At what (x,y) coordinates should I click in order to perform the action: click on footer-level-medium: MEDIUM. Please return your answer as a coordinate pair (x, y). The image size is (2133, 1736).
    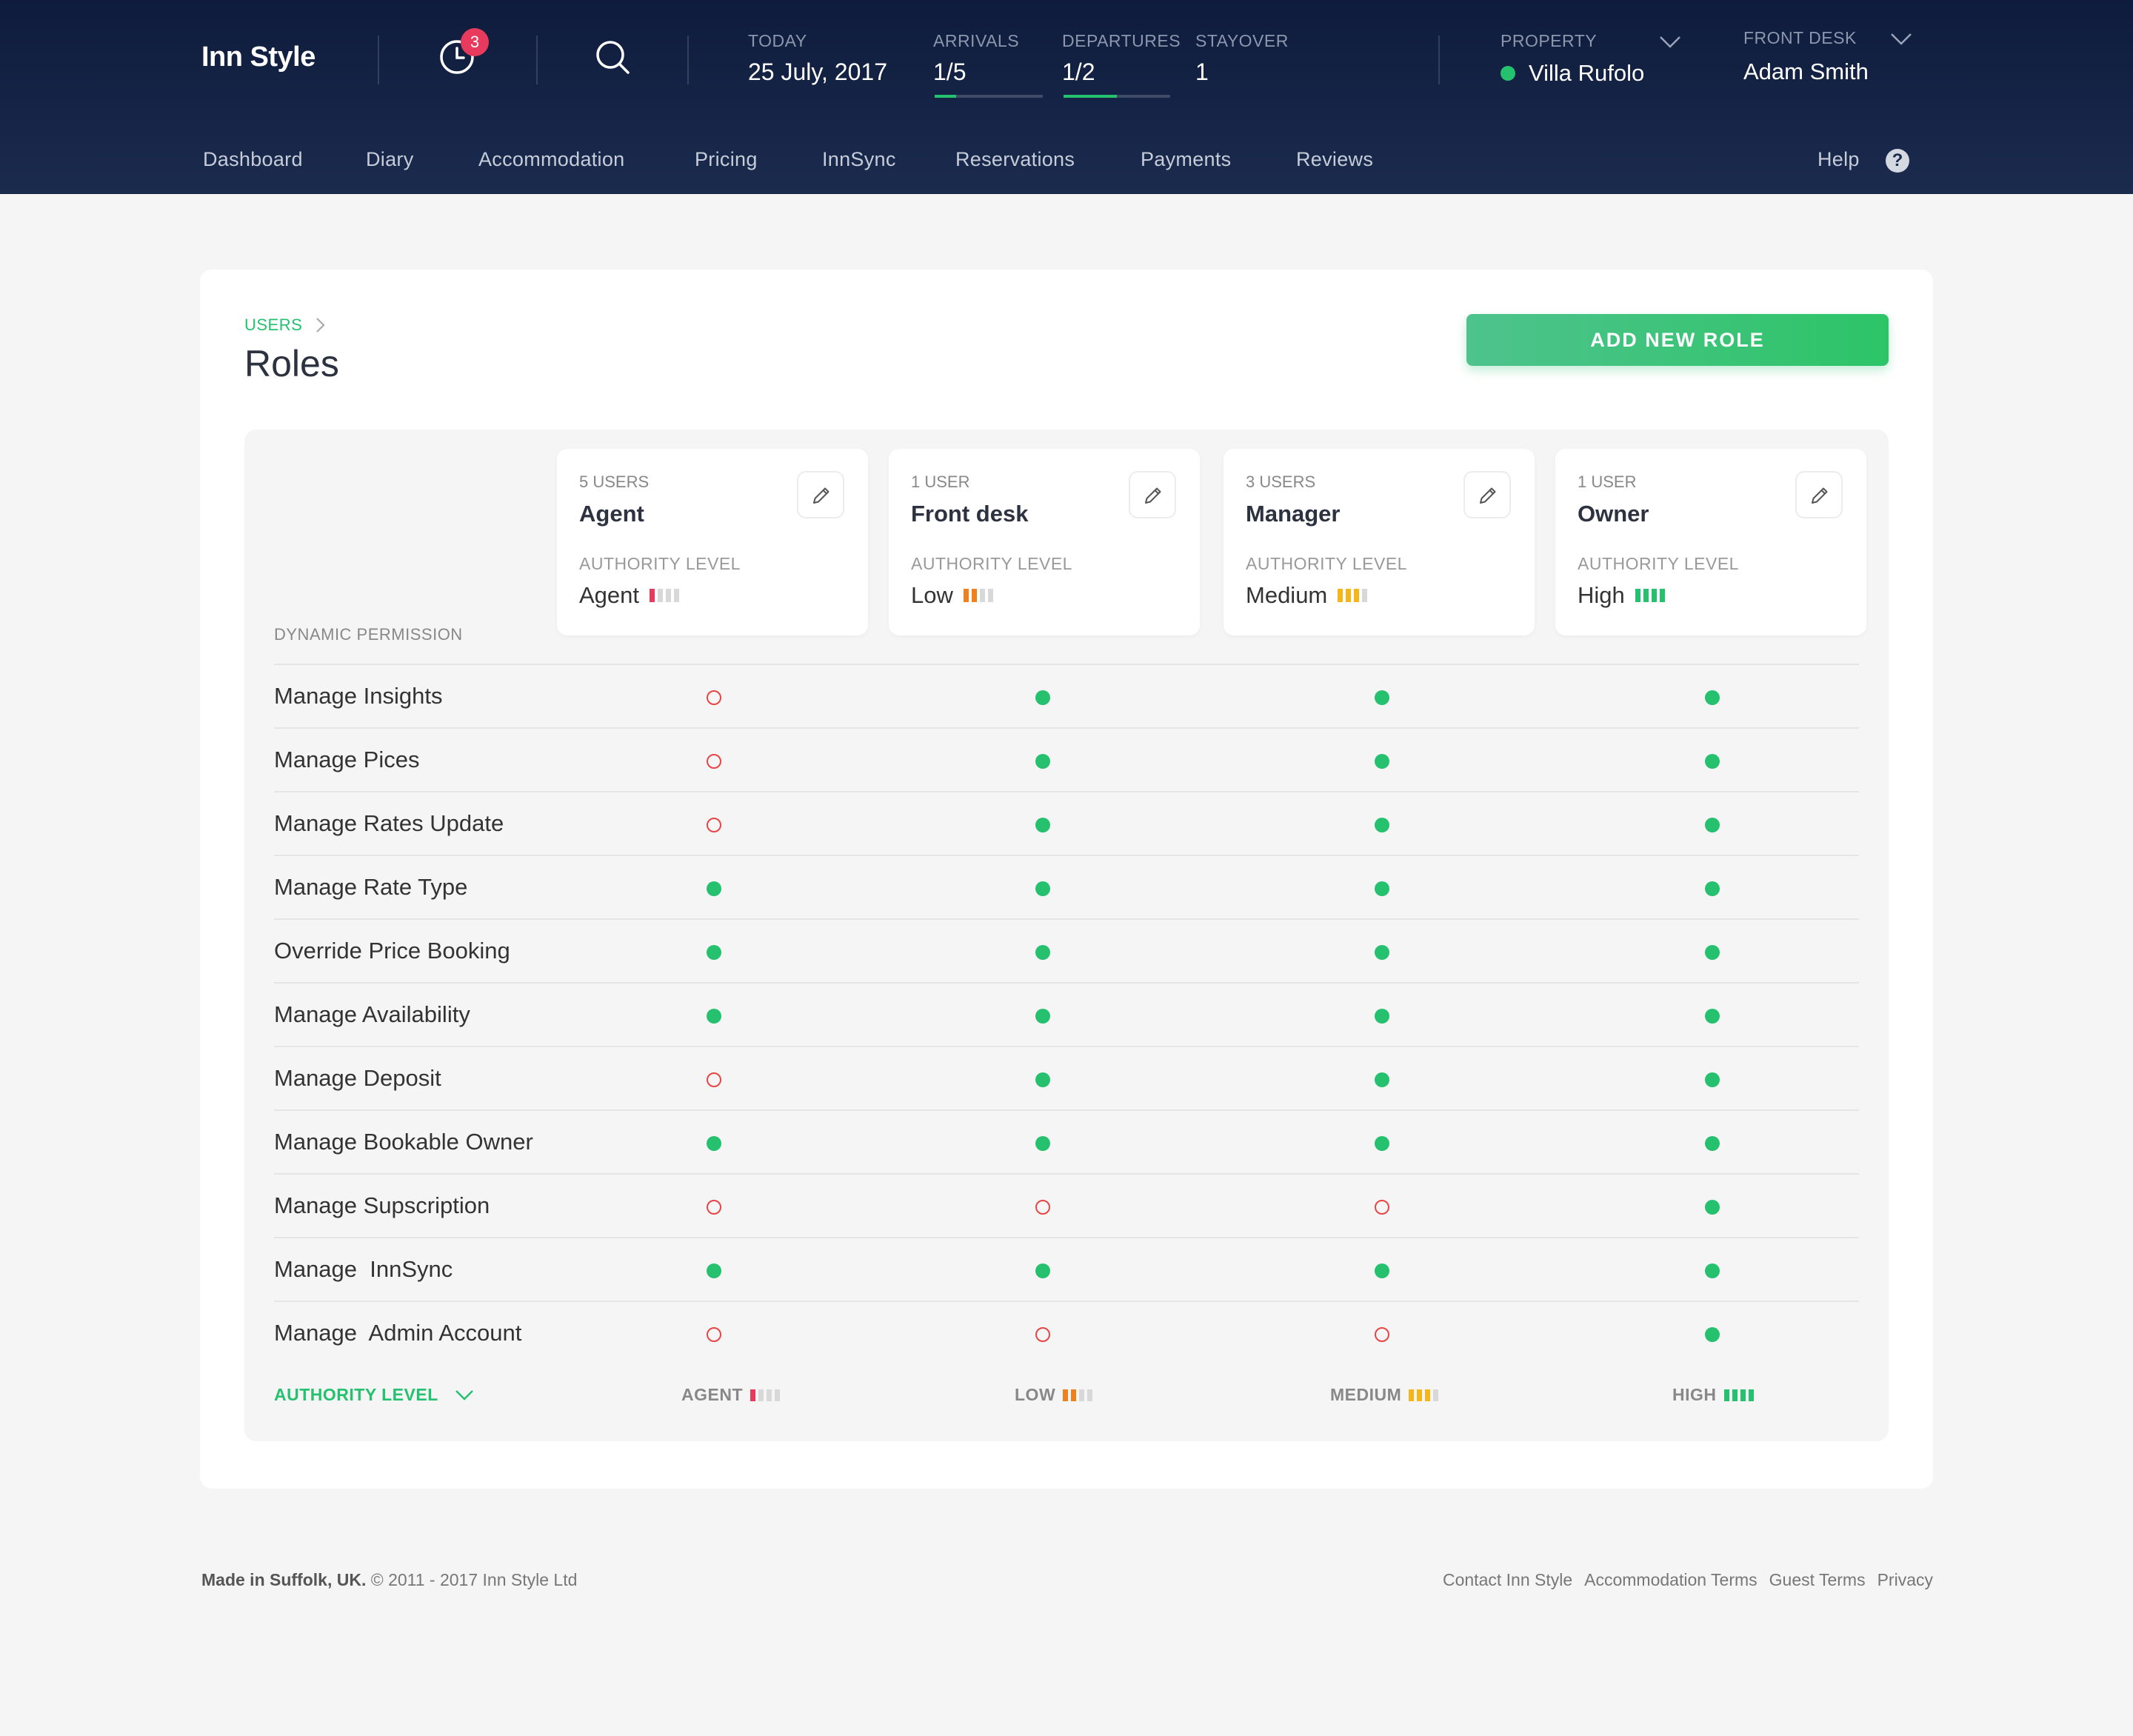
    Looking at the image, I should click on (1385, 1395).